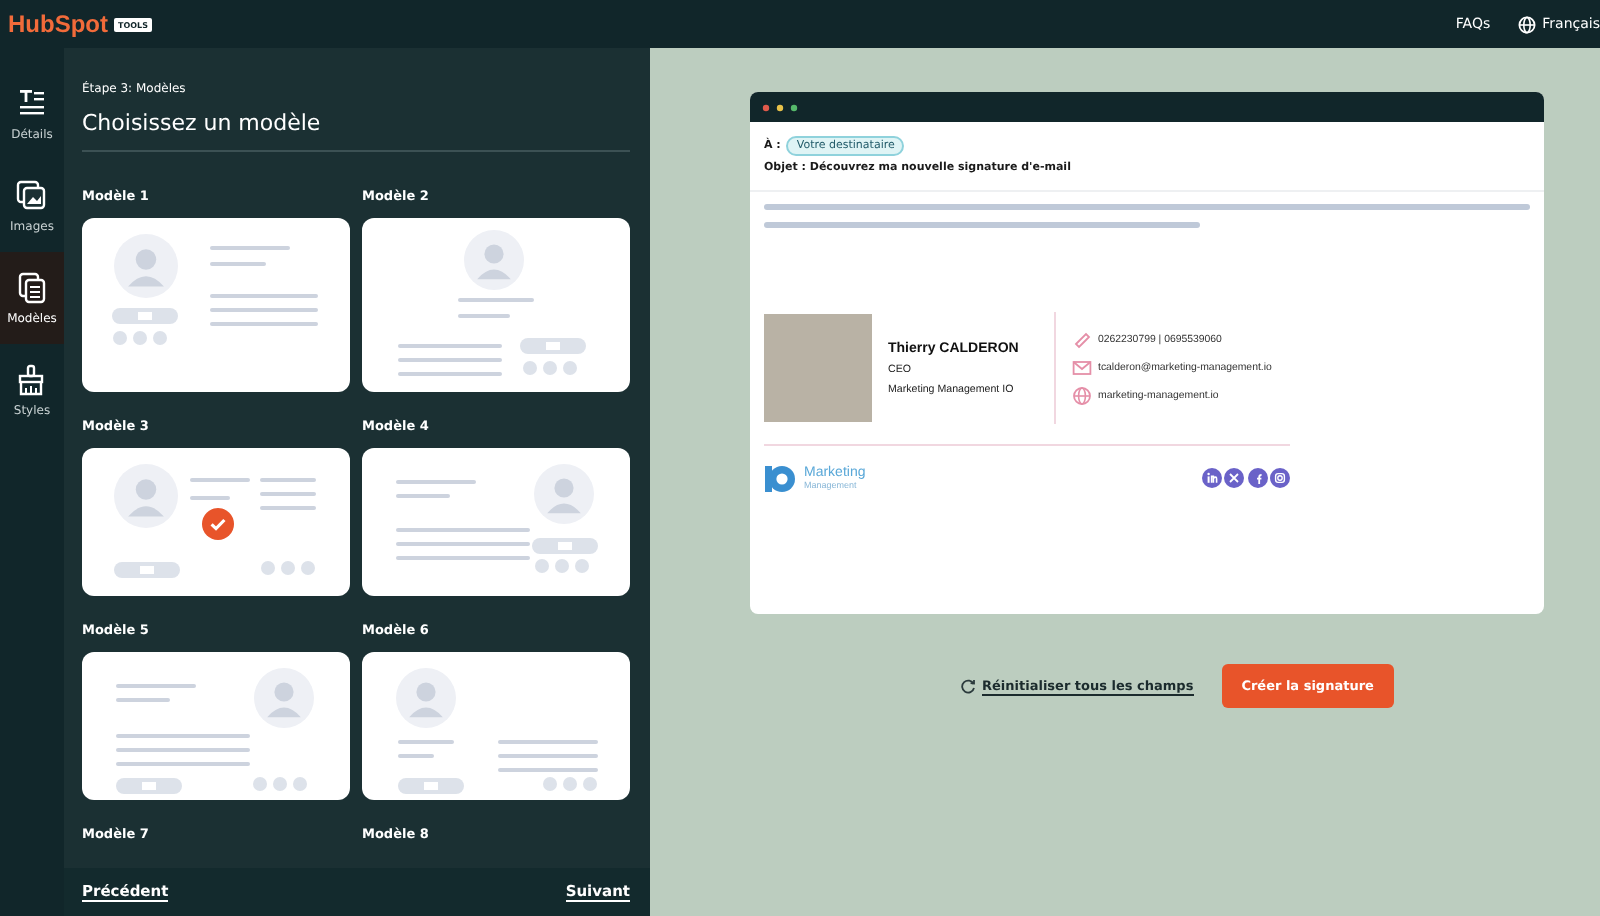 This screenshot has width=1600, height=916. I want to click on photo-placeholder, so click(818, 368).